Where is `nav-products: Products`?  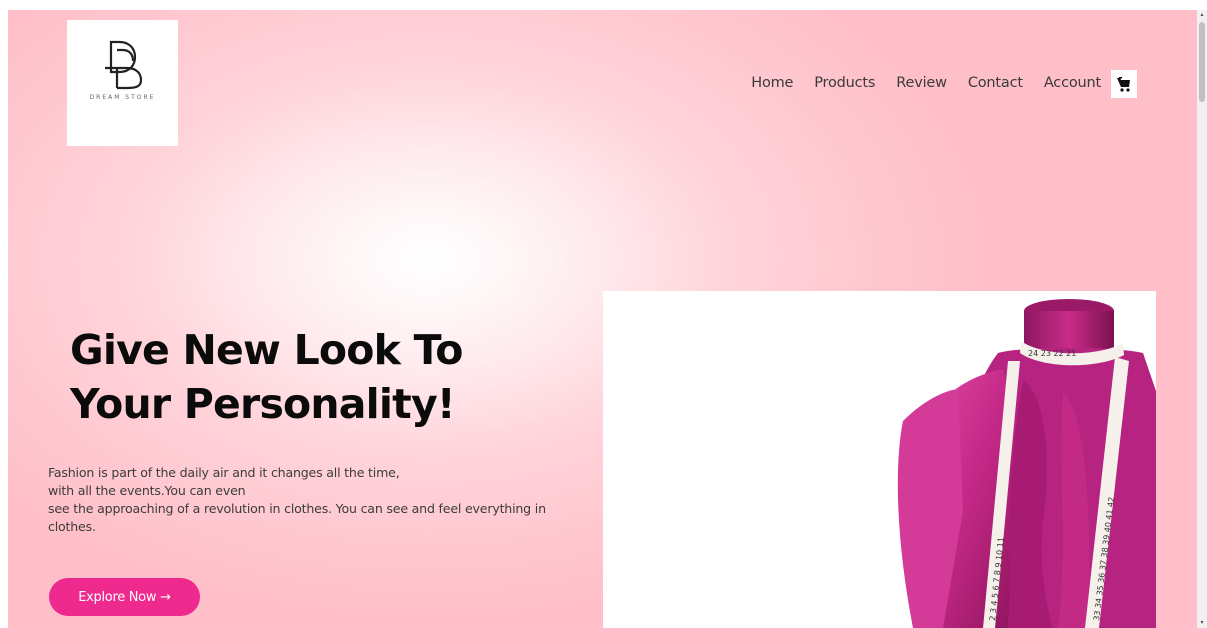 nav-products: Products is located at coordinates (844, 83).